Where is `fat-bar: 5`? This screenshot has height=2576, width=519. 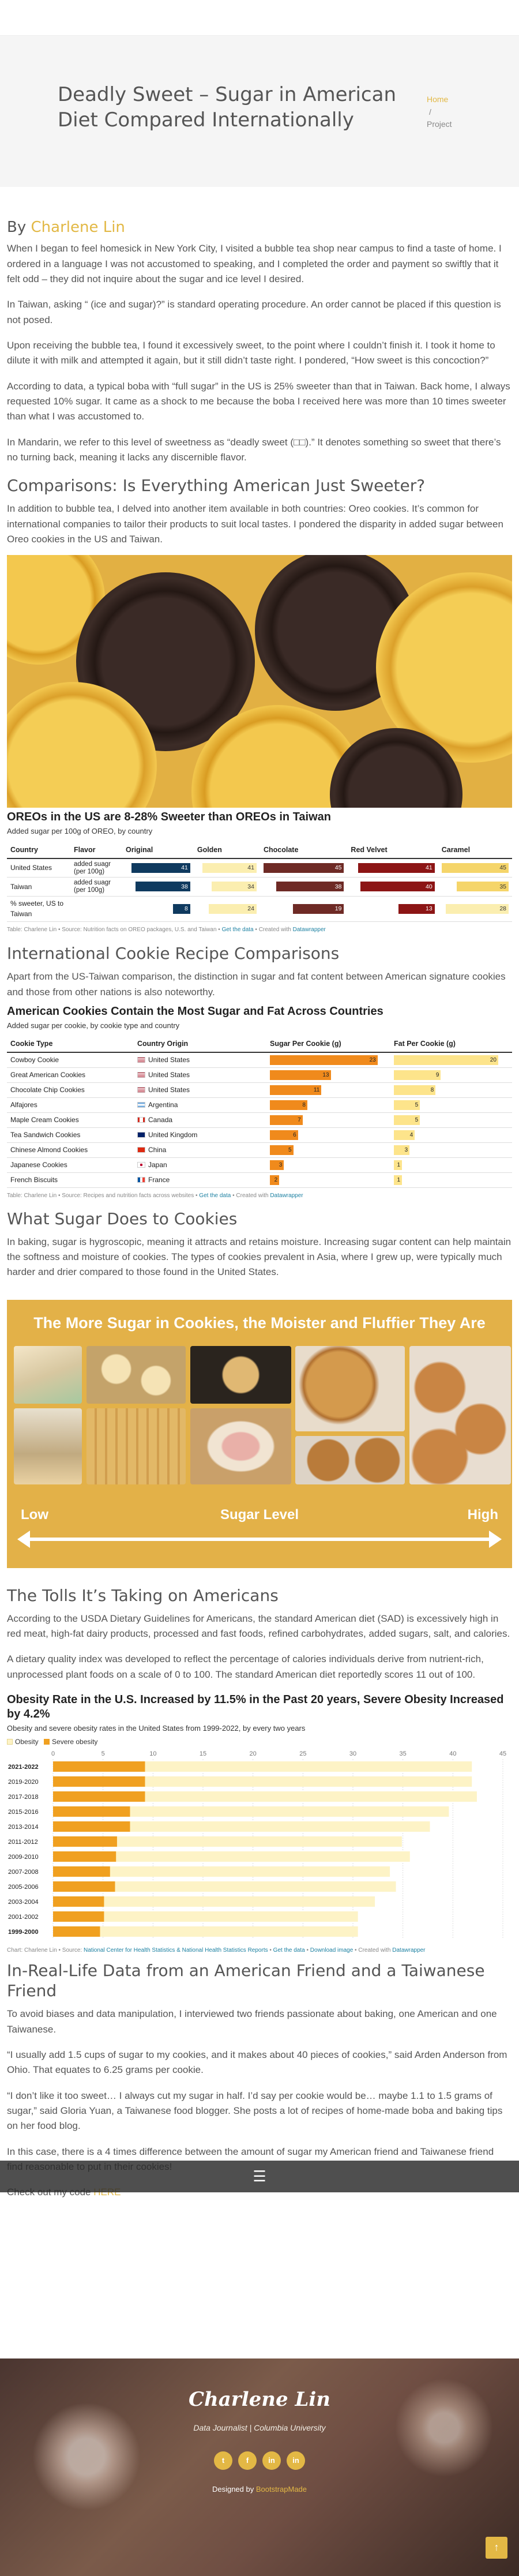 fat-bar: 5 is located at coordinates (407, 1120).